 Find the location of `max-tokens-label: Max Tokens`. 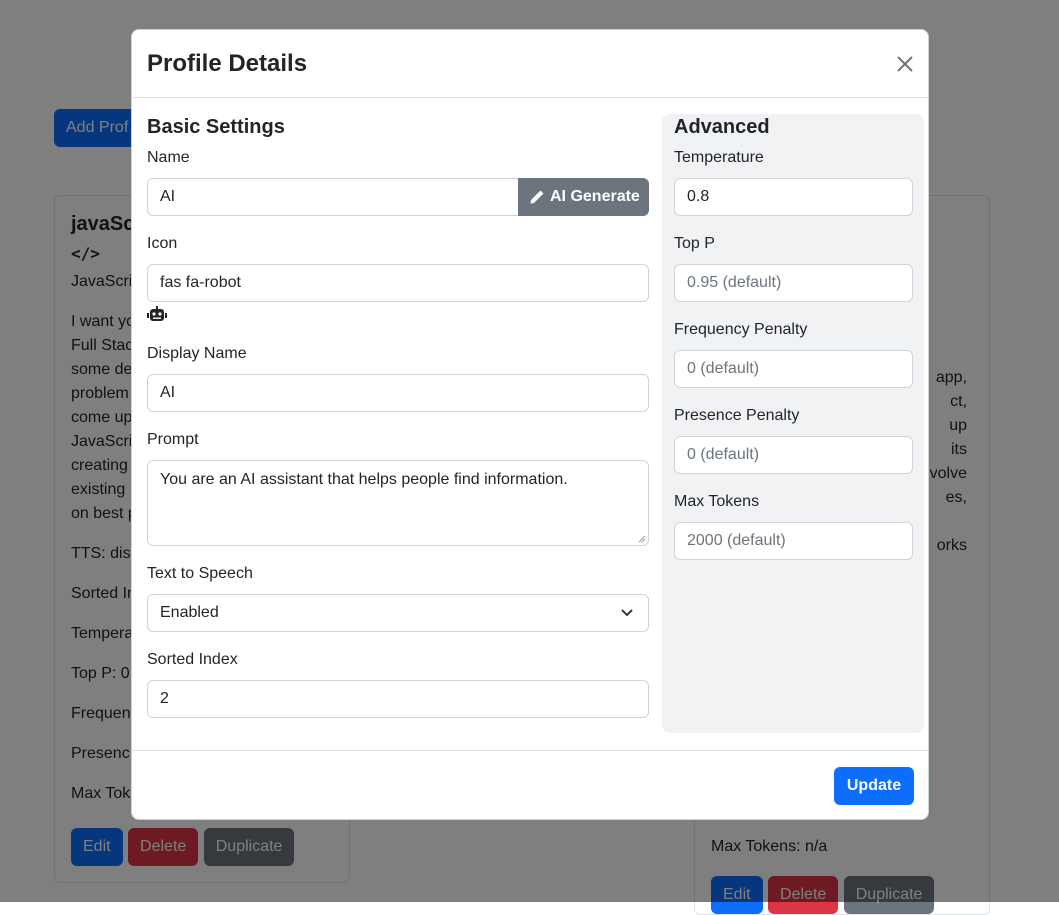

max-tokens-label: Max Tokens is located at coordinates (717, 501).